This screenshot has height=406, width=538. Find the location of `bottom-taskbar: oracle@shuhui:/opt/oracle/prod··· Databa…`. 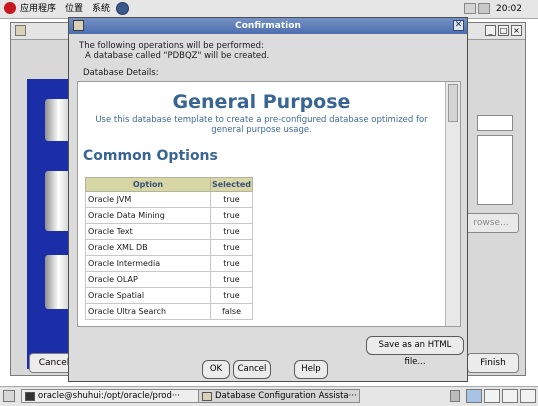

bottom-taskbar: oracle@shuhui:/opt/oracle/prod··· Databa… is located at coordinates (269, 396).